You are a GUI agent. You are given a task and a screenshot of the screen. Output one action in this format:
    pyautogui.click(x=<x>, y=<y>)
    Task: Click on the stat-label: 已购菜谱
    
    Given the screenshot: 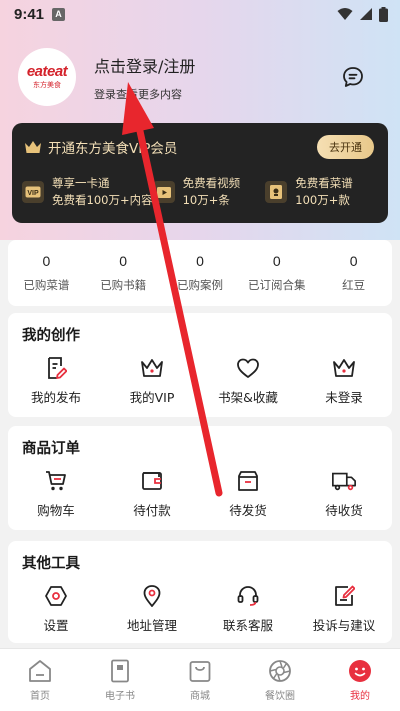 What is the action you would take?
    pyautogui.click(x=46, y=285)
    